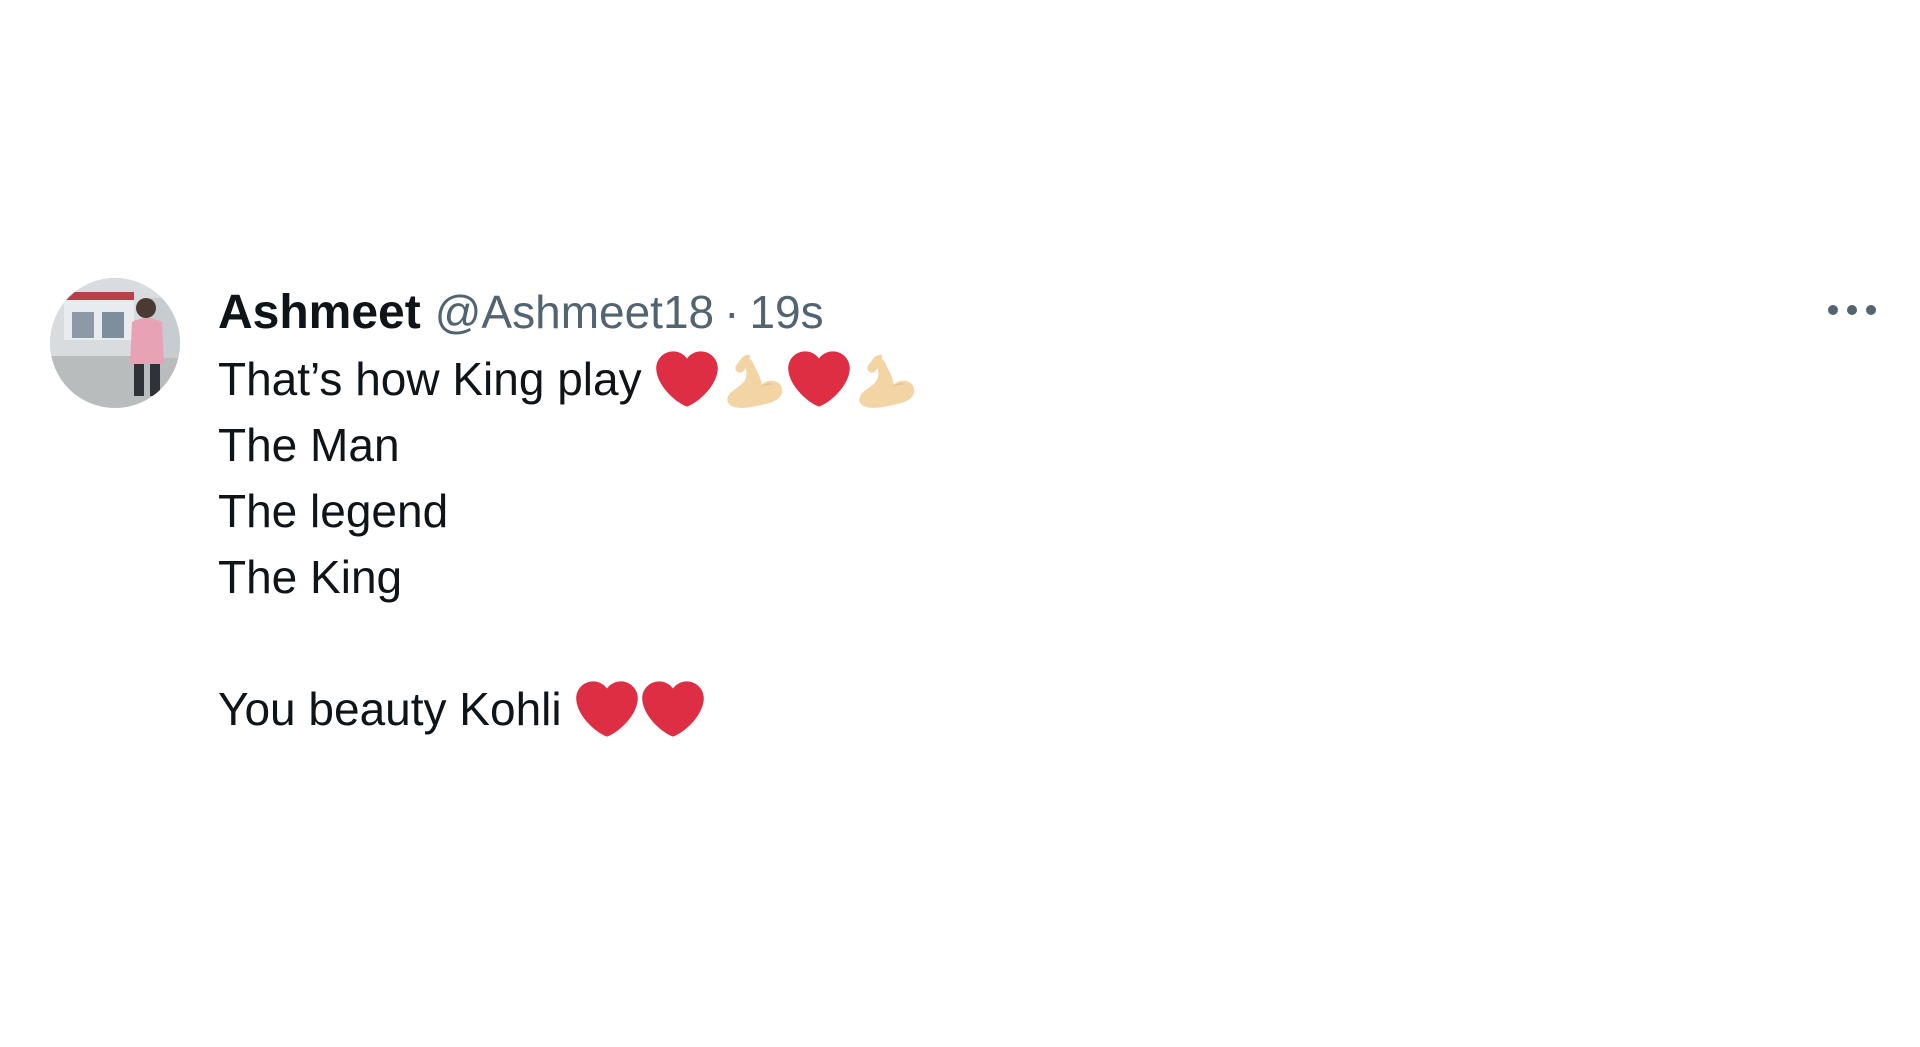 Image resolution: width=1920 pixels, height=1047 pixels. What do you see at coordinates (968, 379) in the screenshot?
I see `tweet-line: That’s how King play` at bounding box center [968, 379].